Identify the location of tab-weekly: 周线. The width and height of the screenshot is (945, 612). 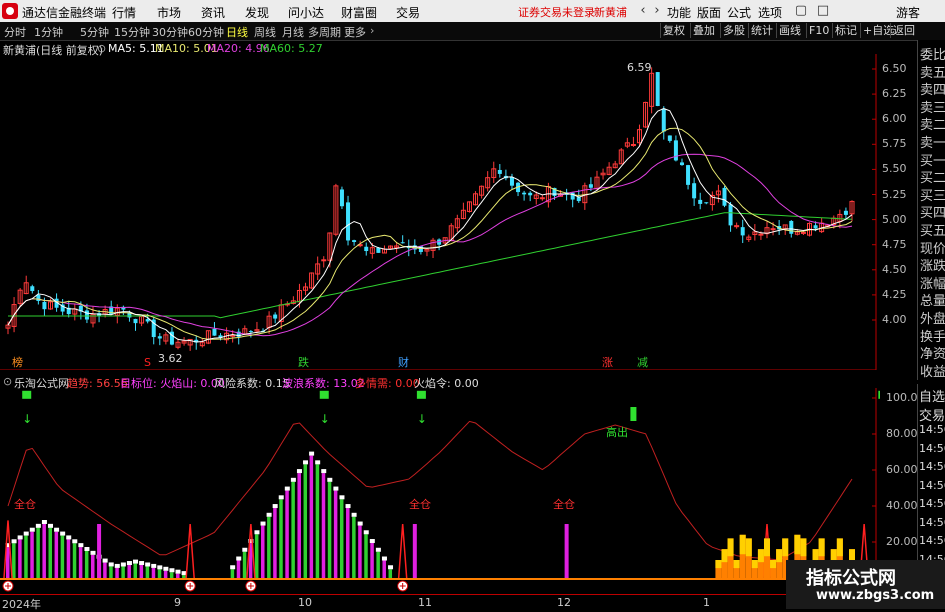
(265, 32).